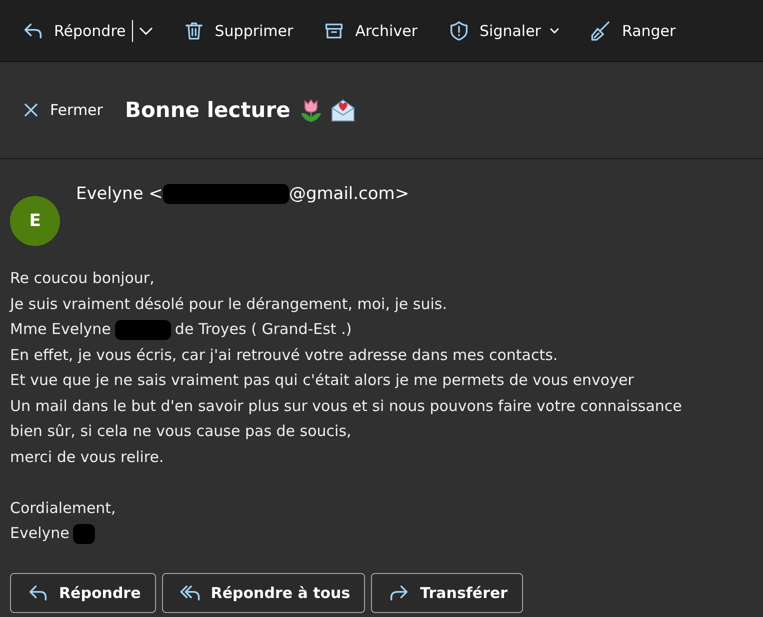 The width and height of the screenshot is (763, 617). What do you see at coordinates (63, 508) in the screenshot?
I see `body-text: Cordialement,` at bounding box center [63, 508].